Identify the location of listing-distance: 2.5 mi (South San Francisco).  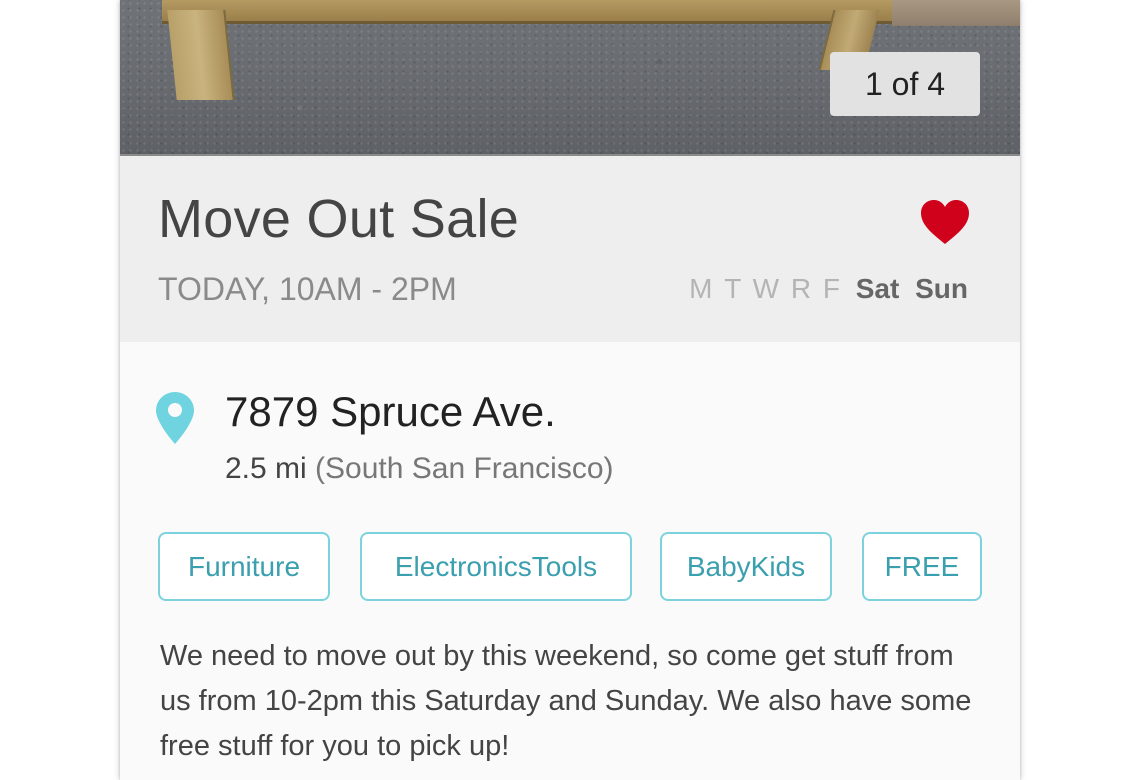
(419, 469).